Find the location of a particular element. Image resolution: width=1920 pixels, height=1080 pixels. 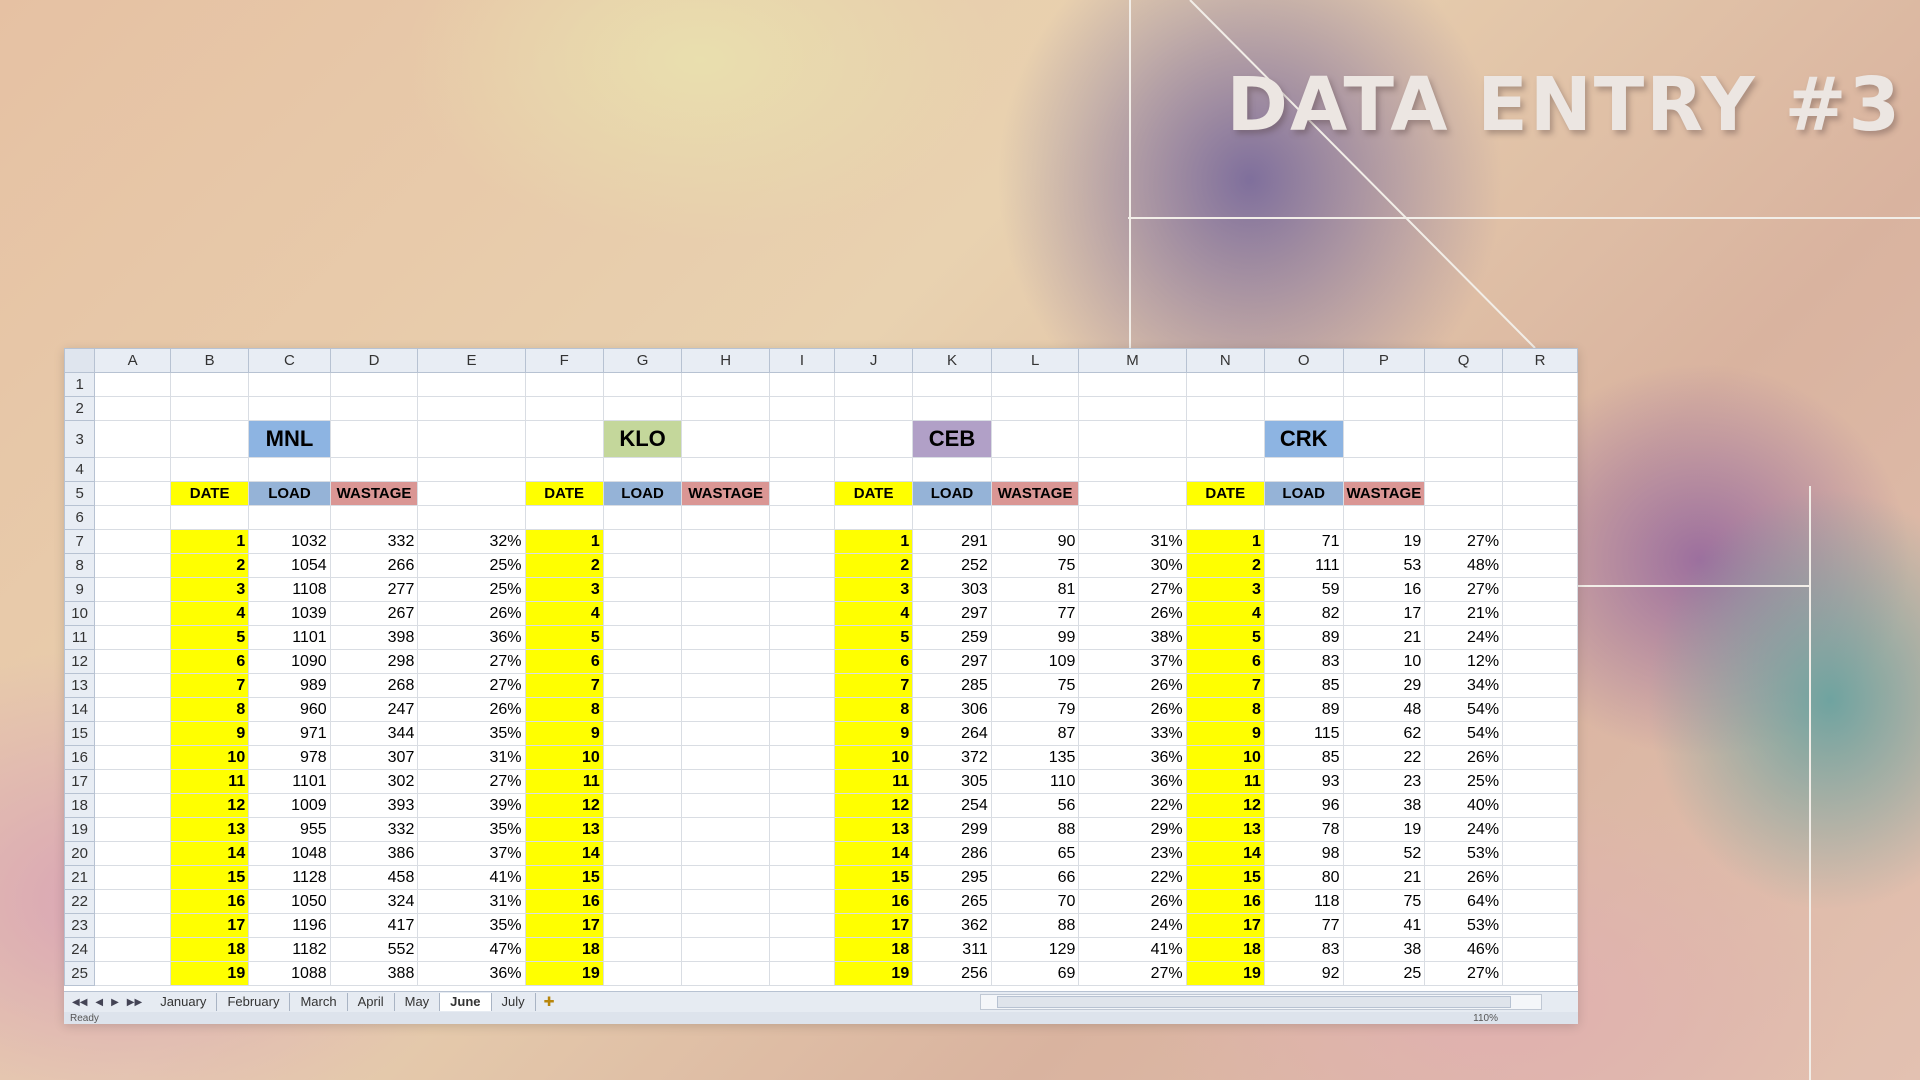

percent-cell: 37% is located at coordinates (1132, 661).